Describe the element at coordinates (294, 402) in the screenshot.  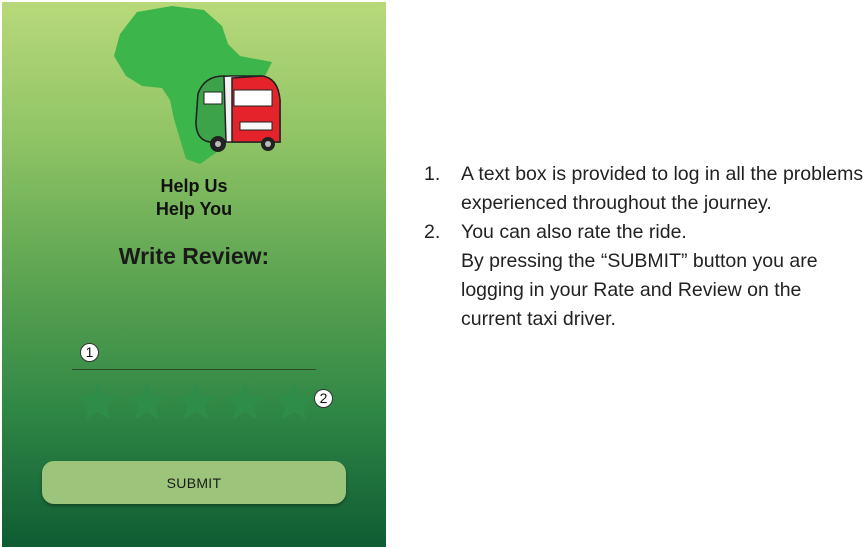
I see `star-5-icon` at that location.